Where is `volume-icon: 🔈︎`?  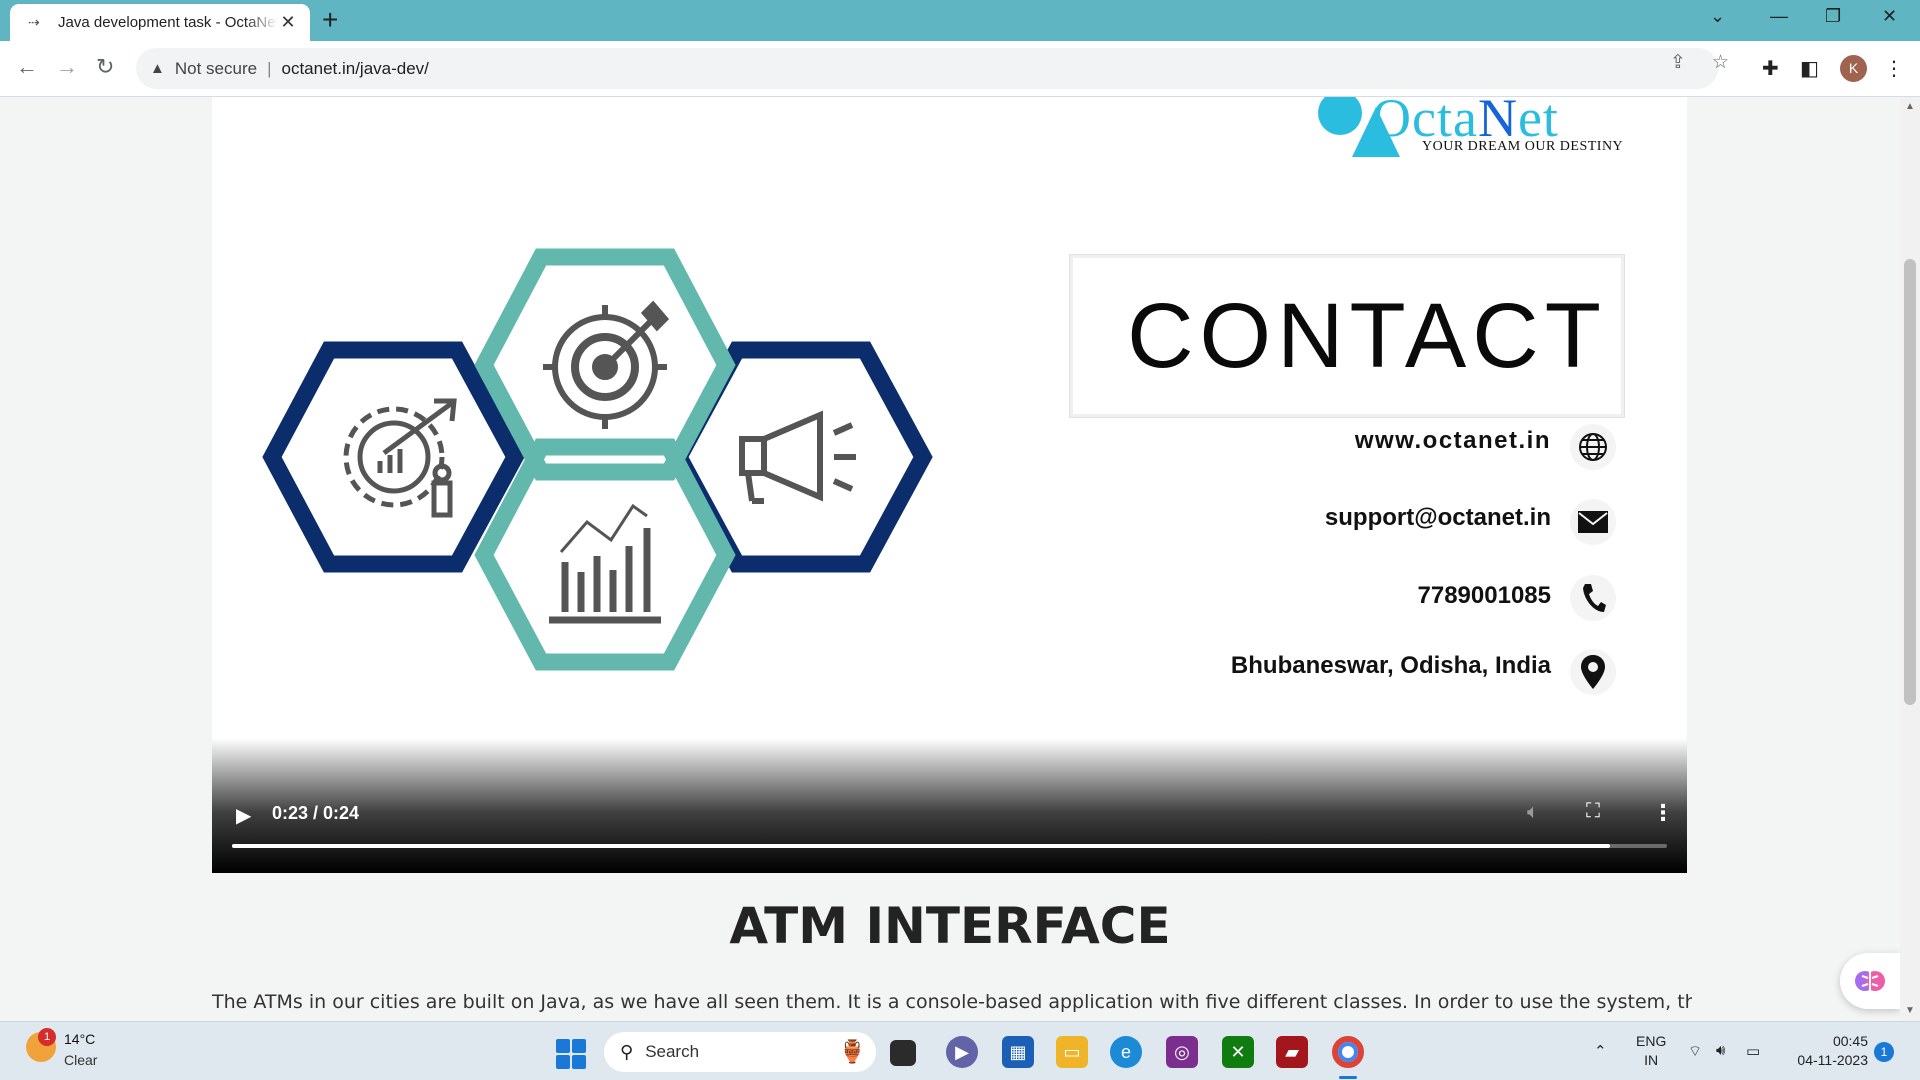 volume-icon: 🔈︎ is located at coordinates (1533, 812).